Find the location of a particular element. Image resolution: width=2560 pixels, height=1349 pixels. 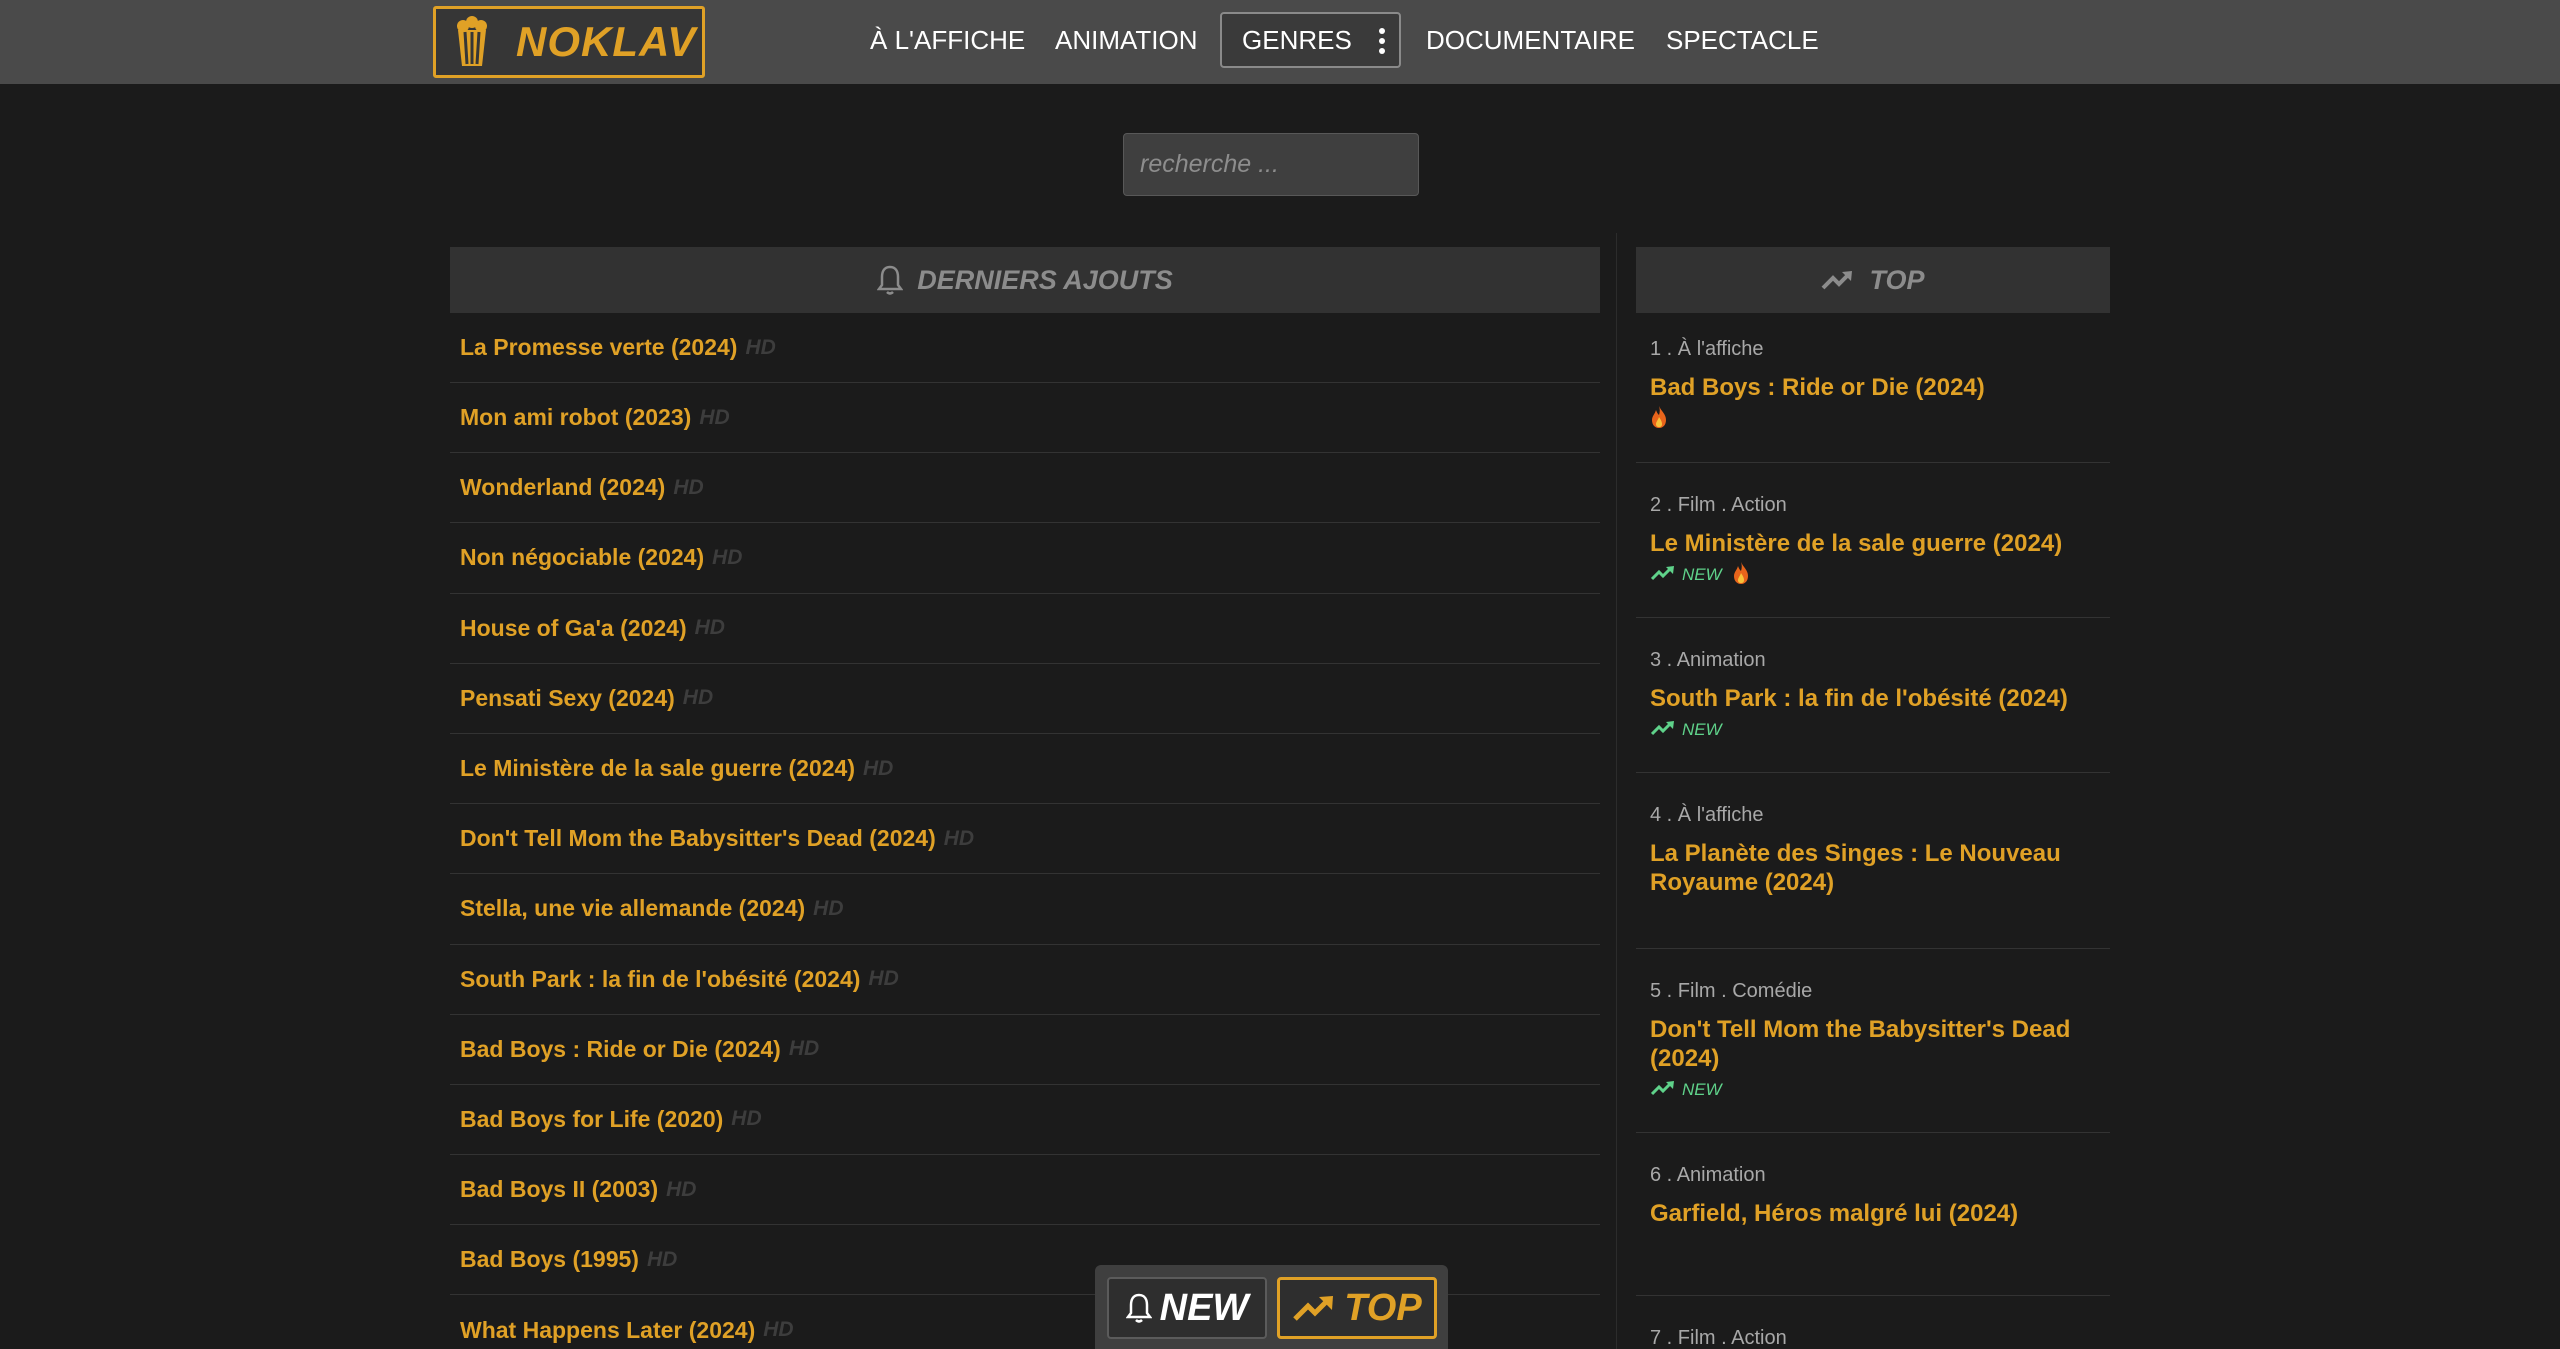

movie-title-link: La Promesse verte (2024) is located at coordinates (598, 347).